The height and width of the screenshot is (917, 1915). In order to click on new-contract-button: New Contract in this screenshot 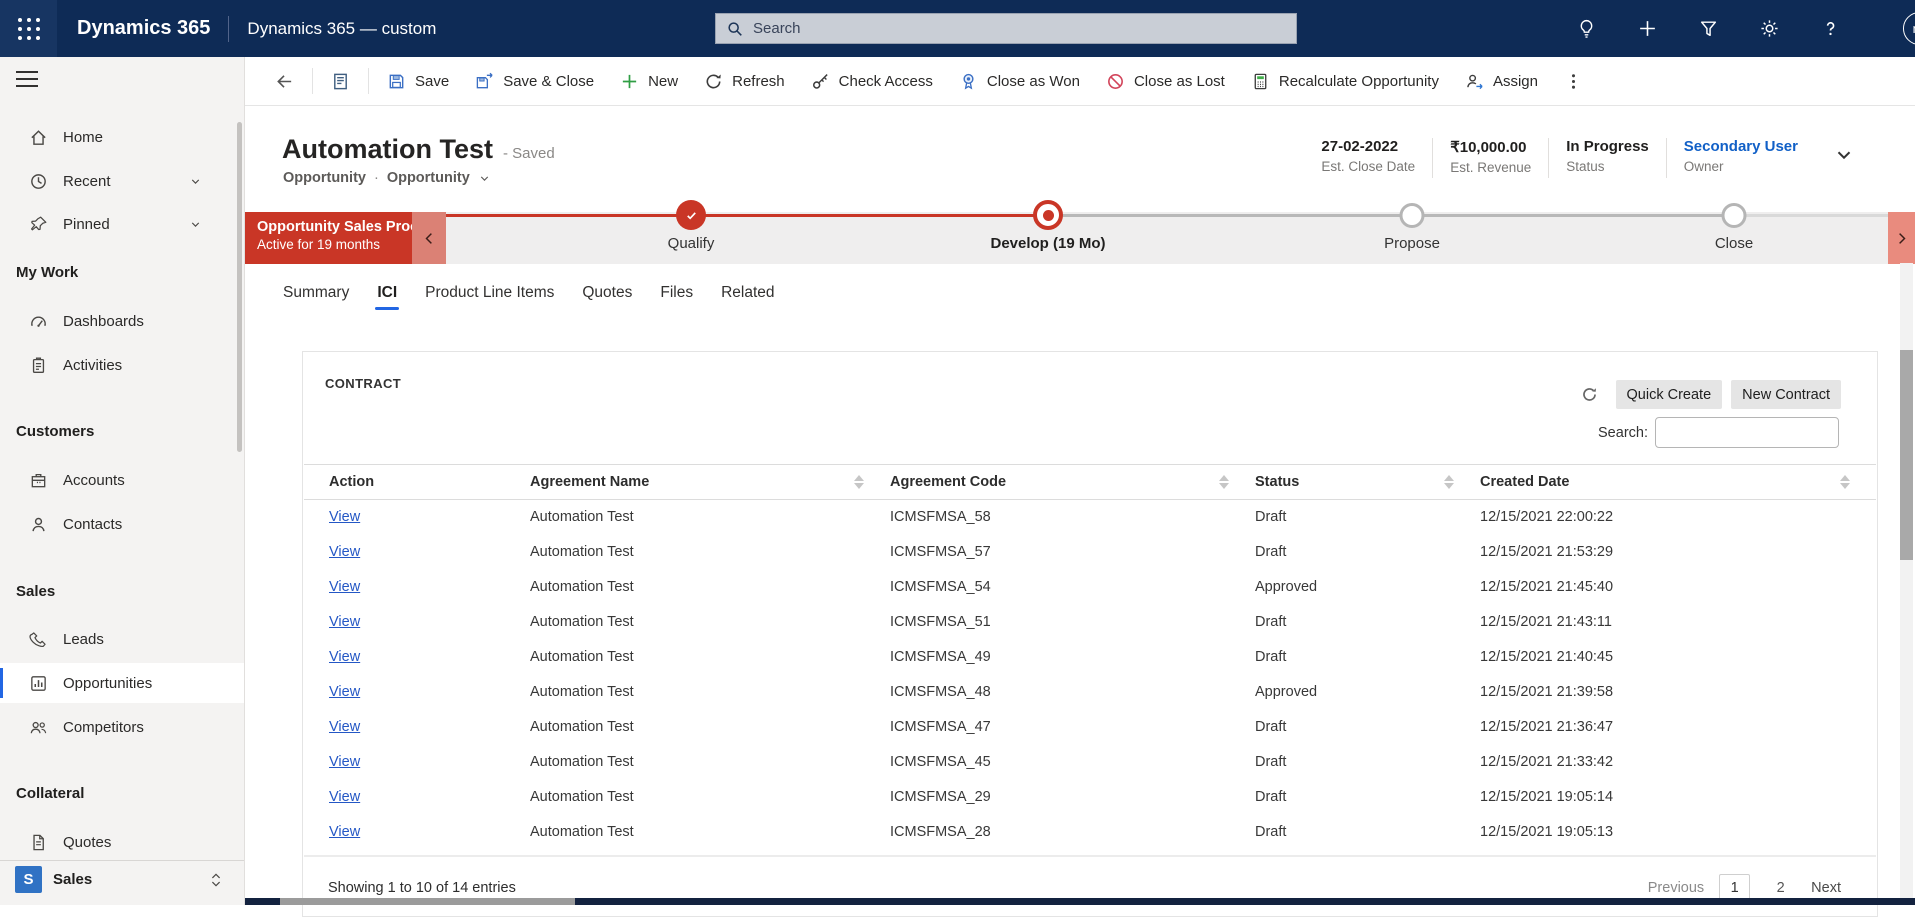, I will do `click(1786, 394)`.